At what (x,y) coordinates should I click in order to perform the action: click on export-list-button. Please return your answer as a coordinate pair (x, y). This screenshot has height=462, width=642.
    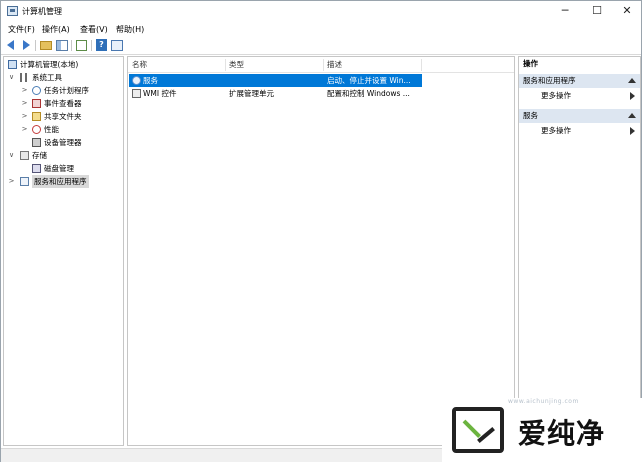
    Looking at the image, I should click on (82, 45).